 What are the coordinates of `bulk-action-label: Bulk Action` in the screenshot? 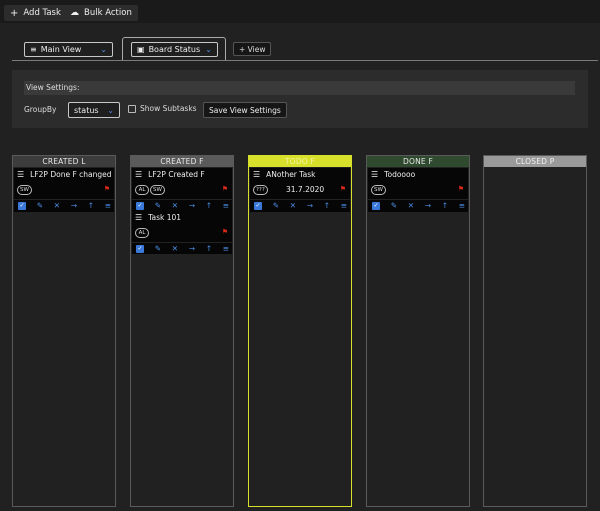 It's located at (108, 13).